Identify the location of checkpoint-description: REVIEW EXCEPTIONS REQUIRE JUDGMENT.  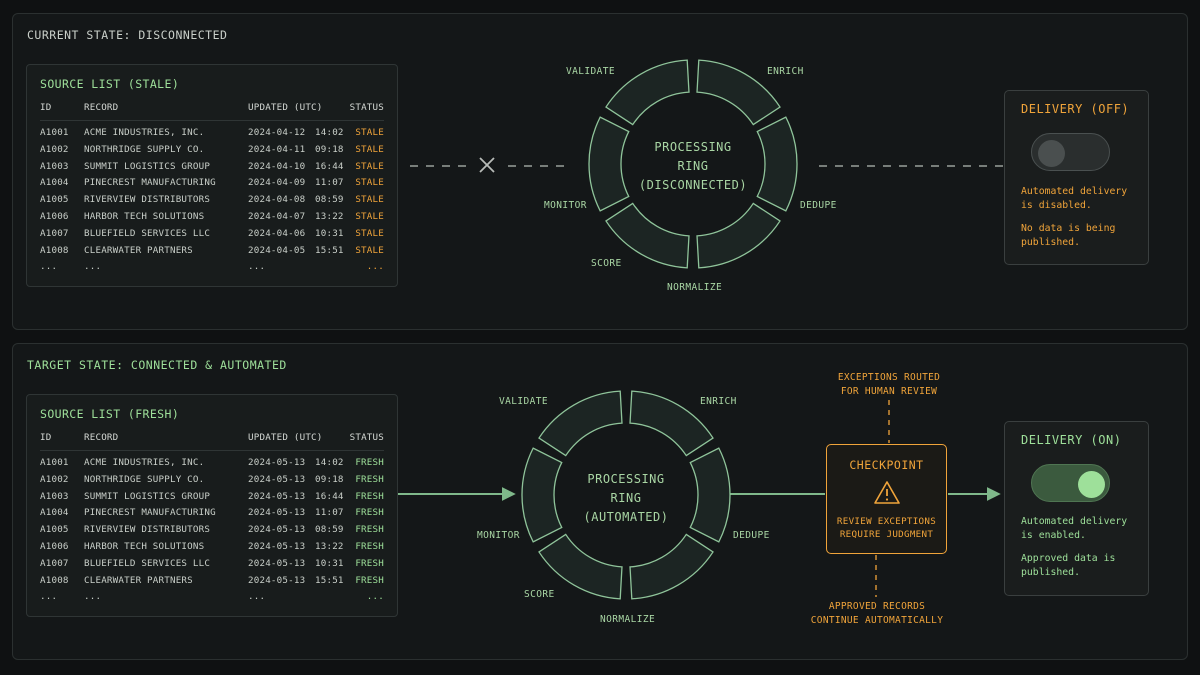
(886, 528).